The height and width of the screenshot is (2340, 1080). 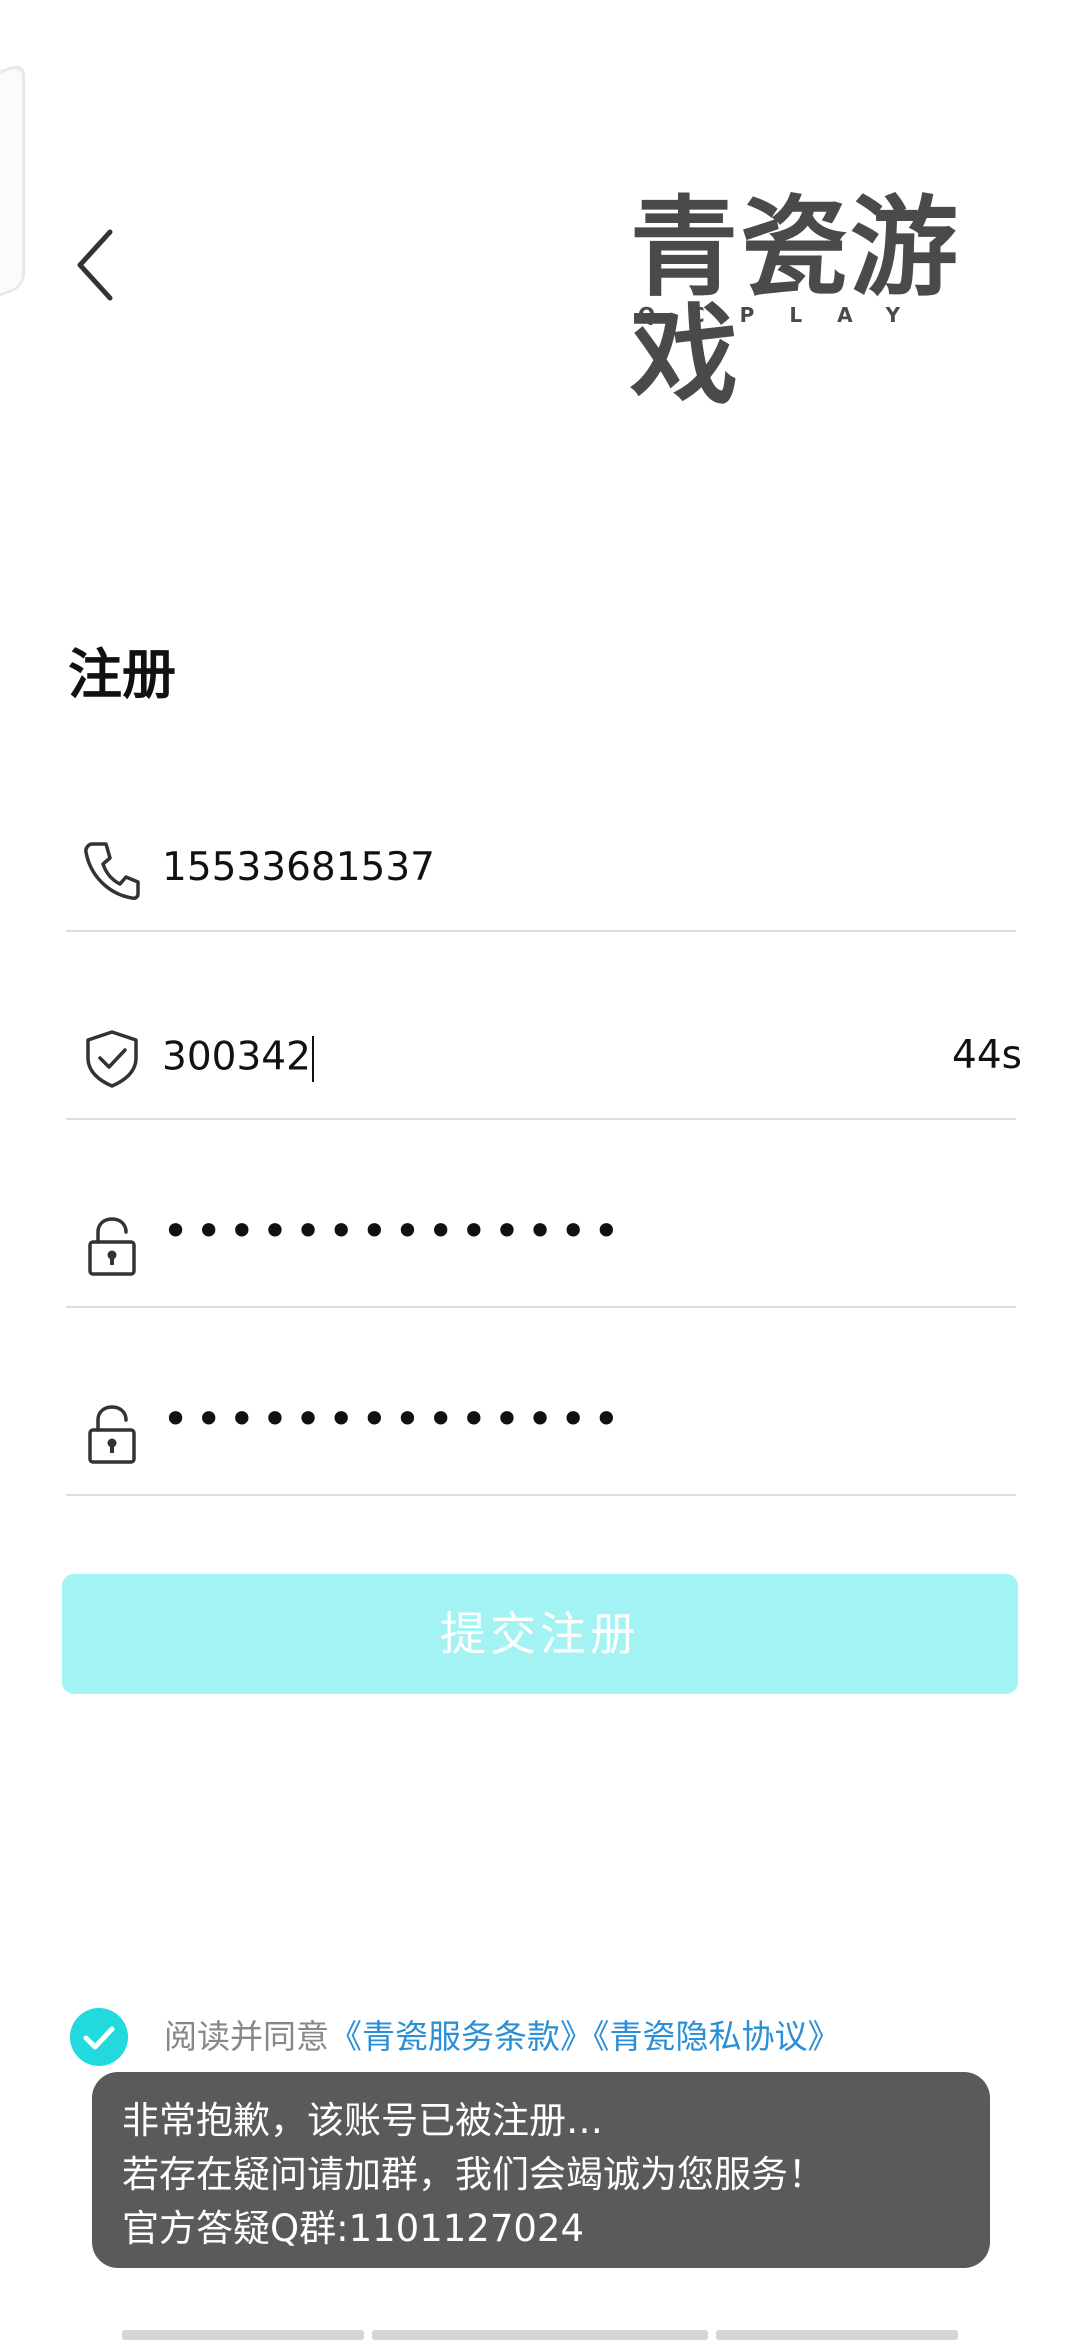 I want to click on password-input: ••••••••••••••, so click(x=394, y=1231).